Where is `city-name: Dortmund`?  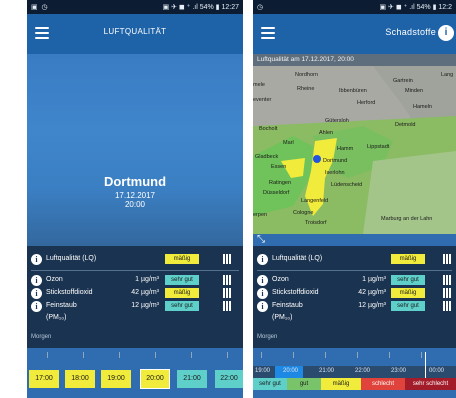 city-name: Dortmund is located at coordinates (135, 181).